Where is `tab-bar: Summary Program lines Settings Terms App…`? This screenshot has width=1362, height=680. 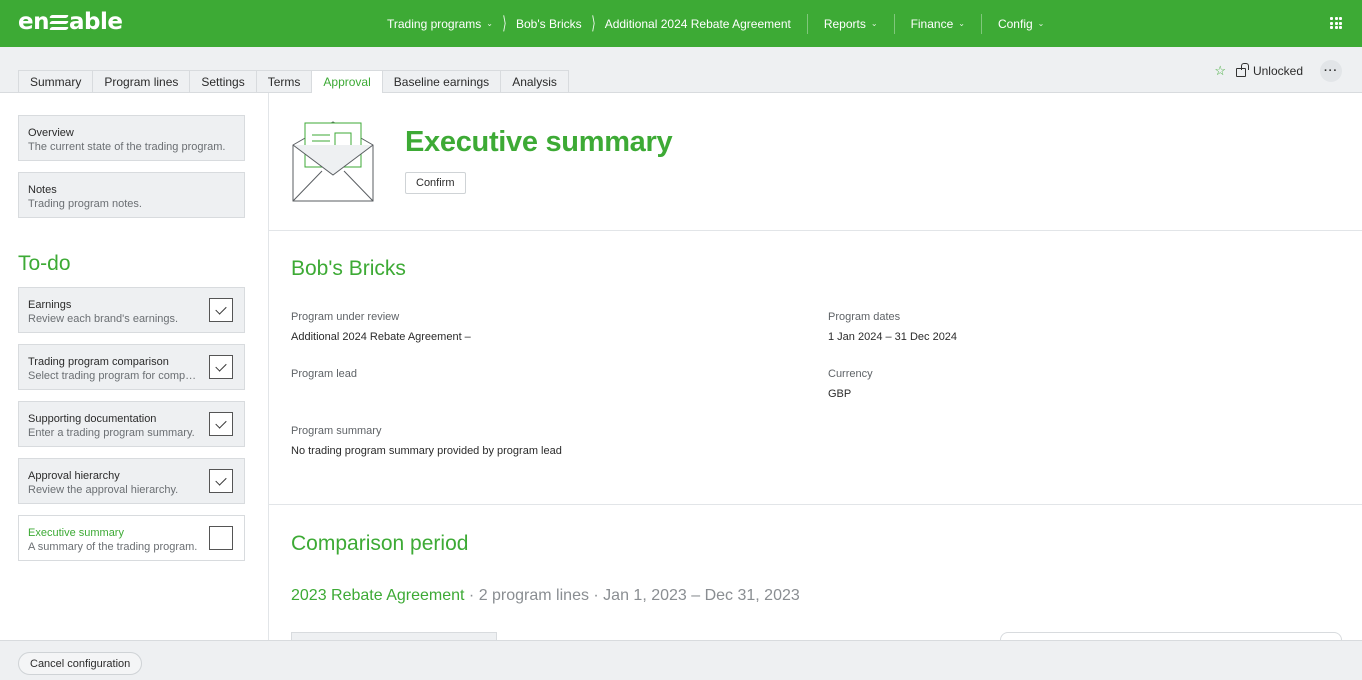
tab-bar: Summary Program lines Settings Terms App… is located at coordinates (681, 70).